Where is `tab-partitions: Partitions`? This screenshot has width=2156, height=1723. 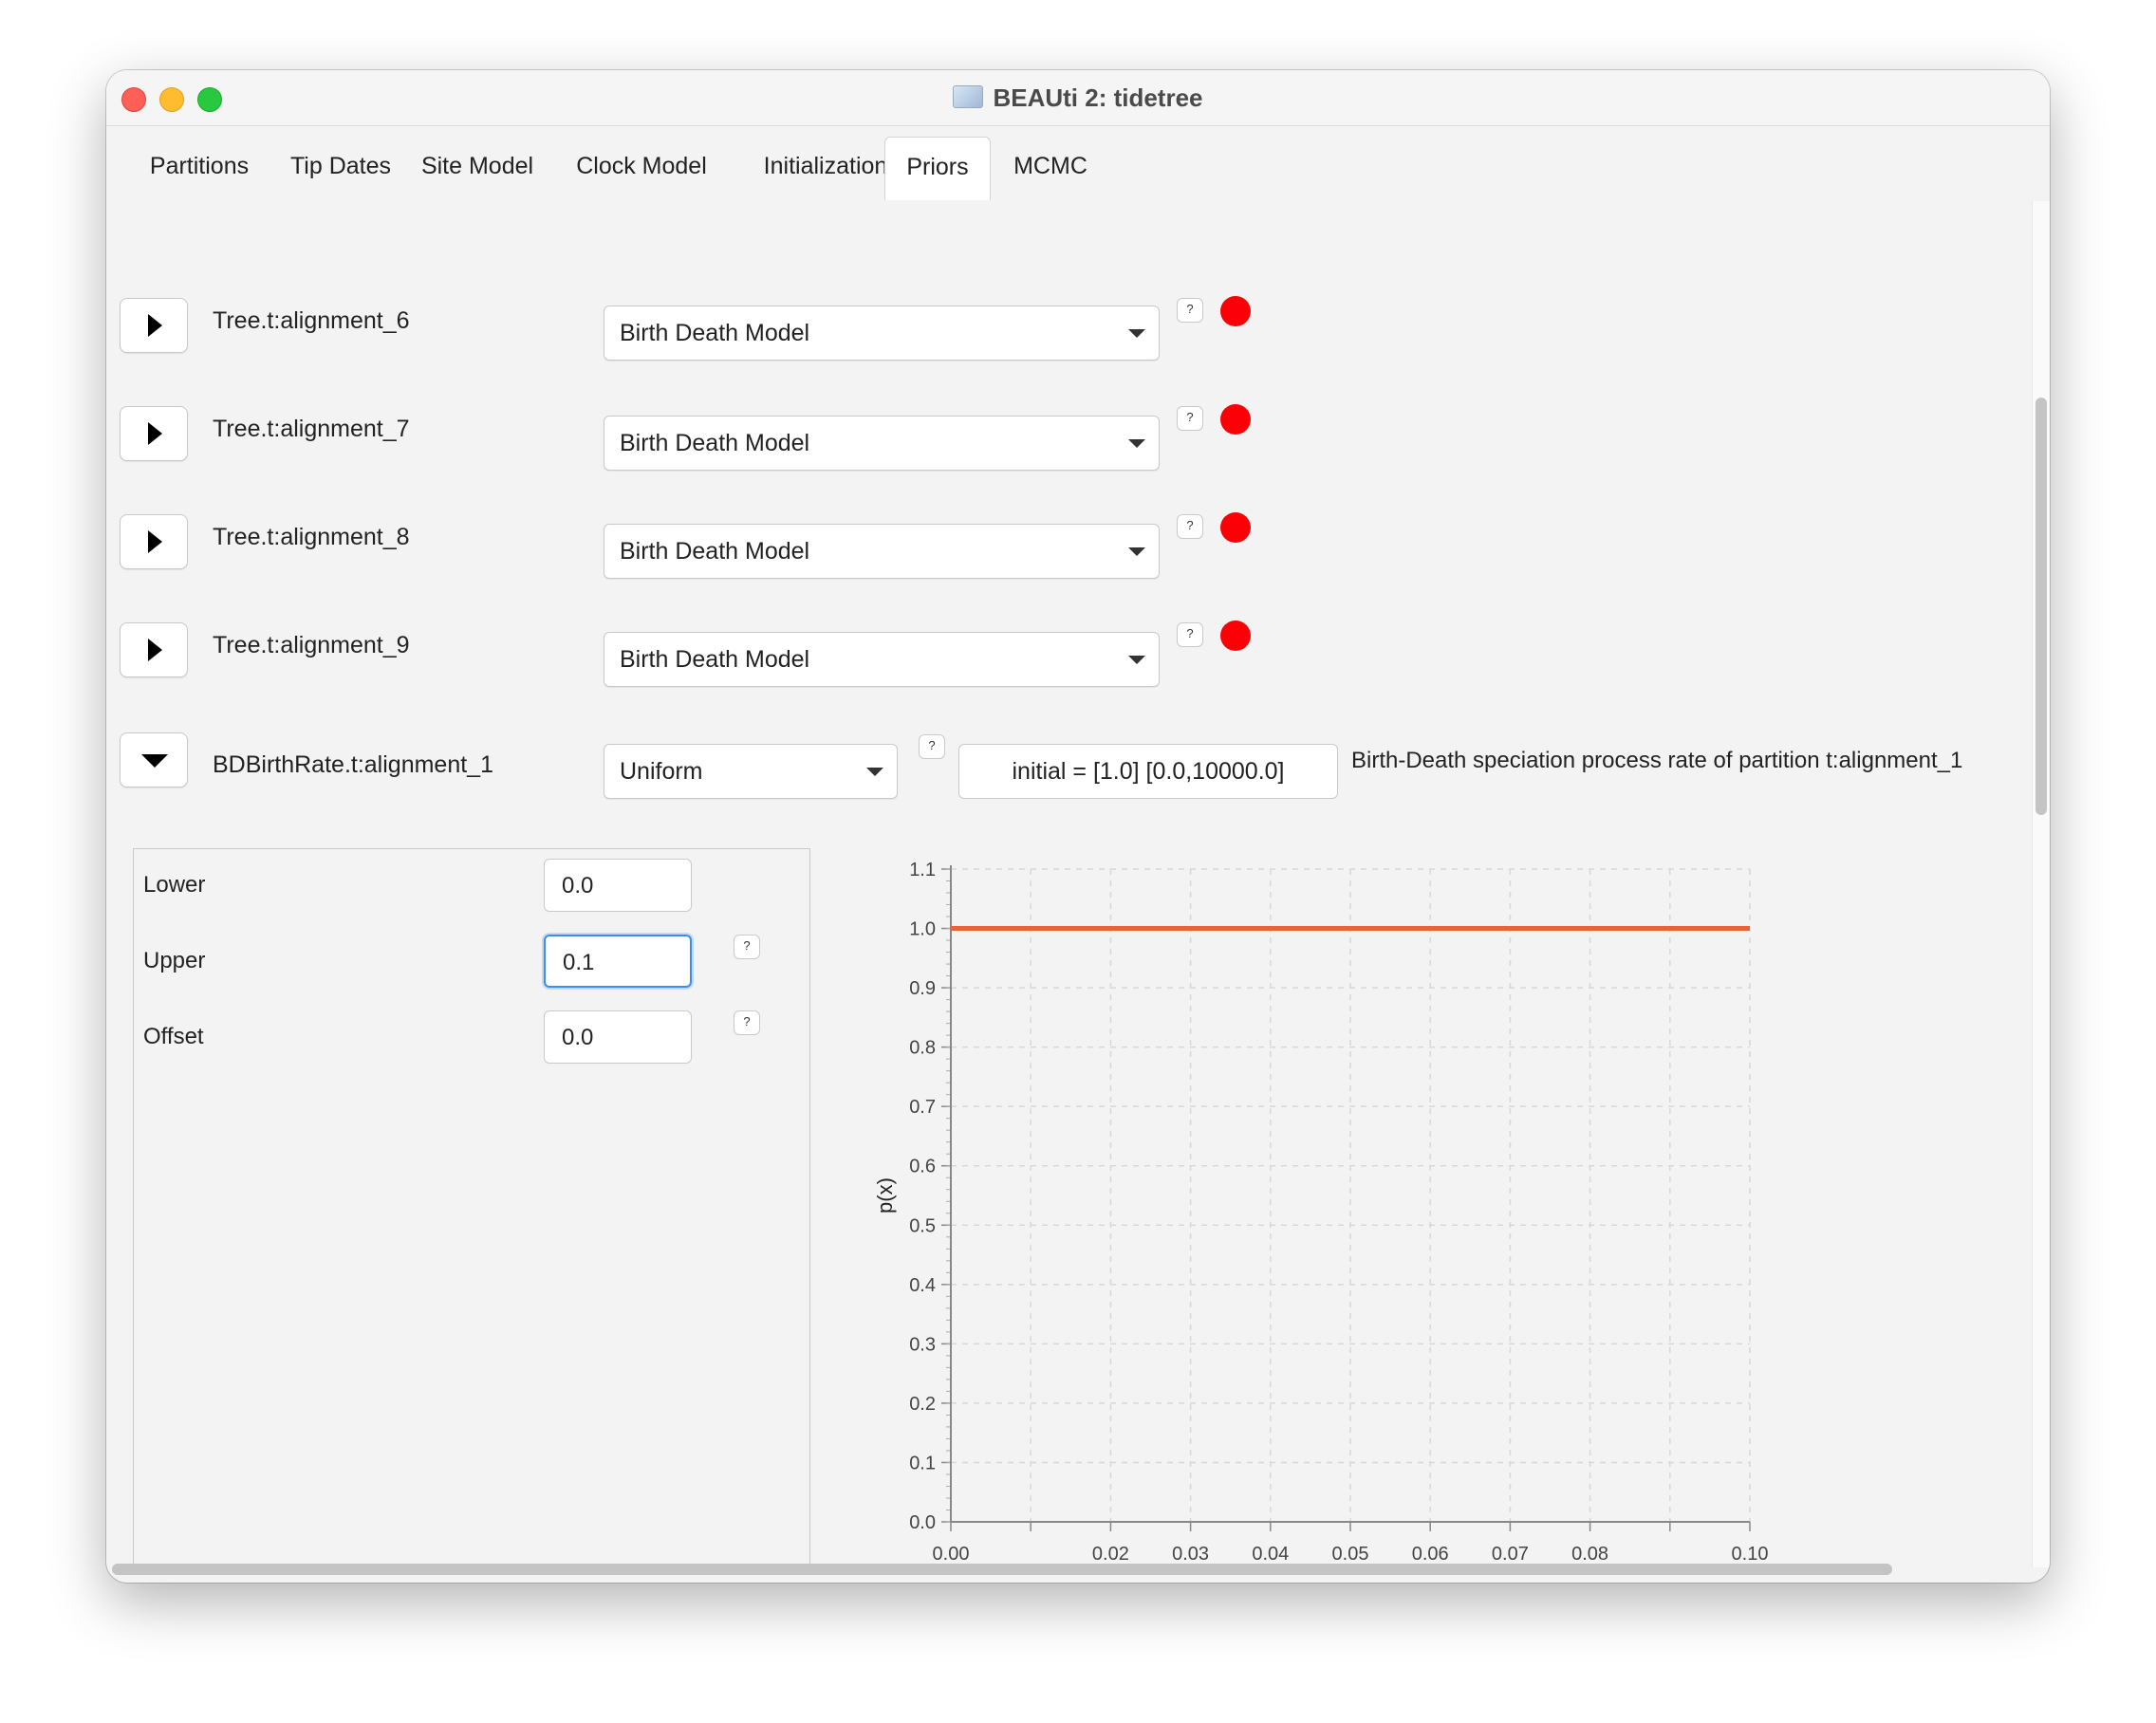 tab-partitions: Partitions is located at coordinates (199, 168).